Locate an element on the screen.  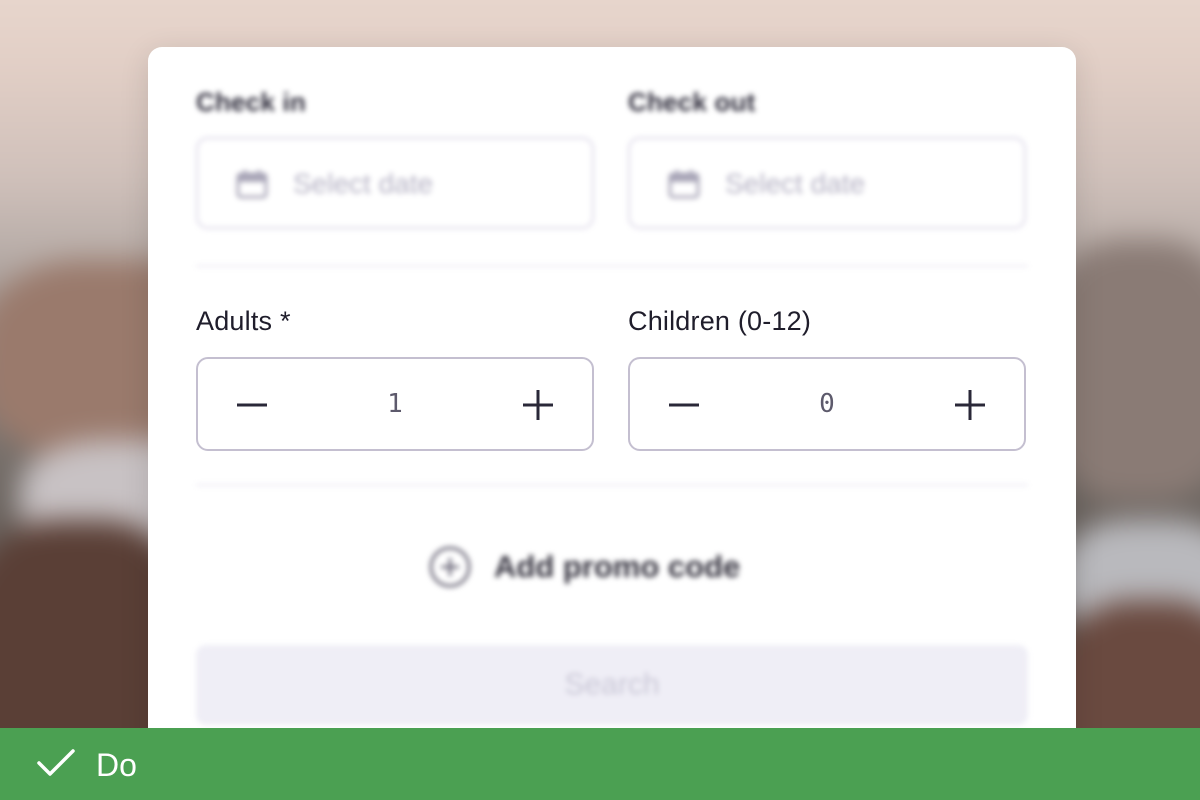
adults-increment-button is located at coordinates (538, 405).